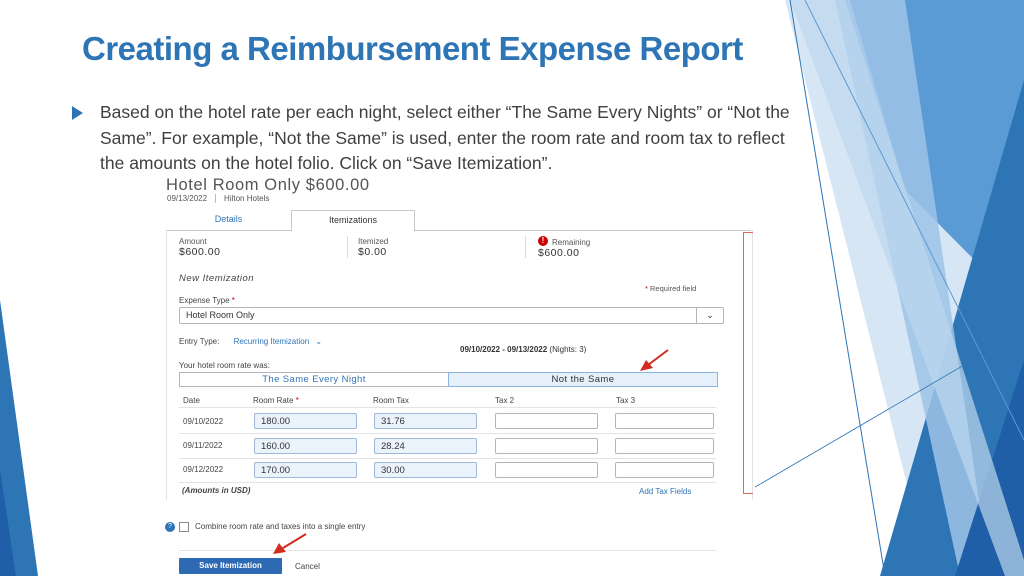  Describe the element at coordinates (748, 363) in the screenshot. I see `callout-bracket` at that location.